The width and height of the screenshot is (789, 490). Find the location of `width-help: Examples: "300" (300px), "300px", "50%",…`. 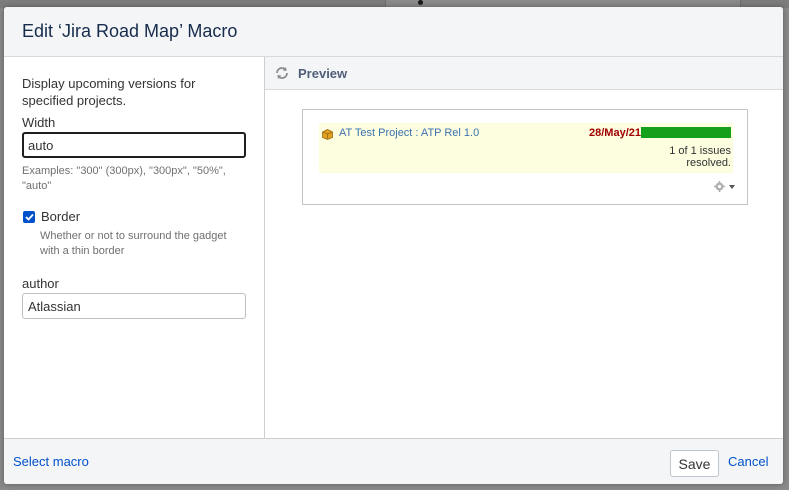

width-help: Examples: "300" (300px), "300px", "50%",… is located at coordinates (124, 178).